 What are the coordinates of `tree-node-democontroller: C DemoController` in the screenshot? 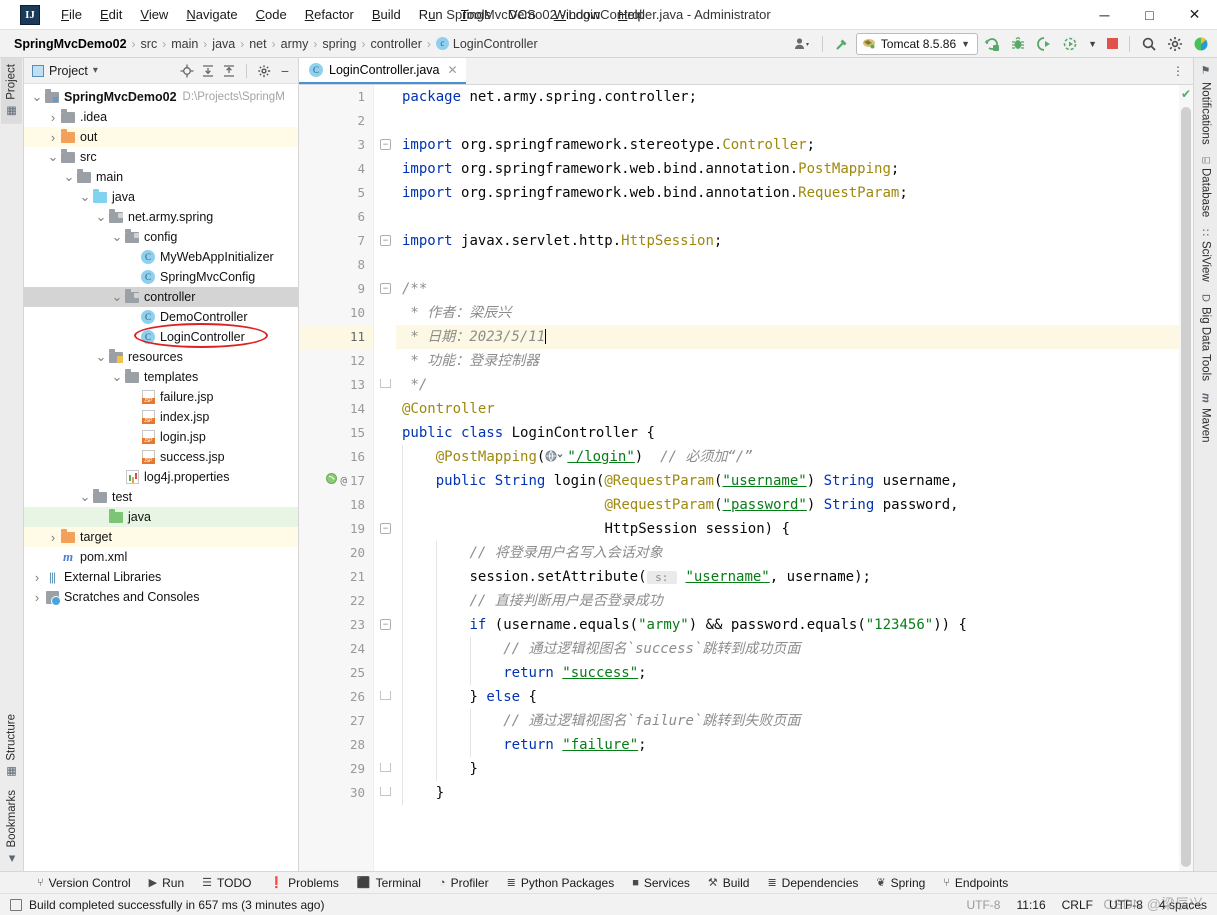 It's located at (161, 317).